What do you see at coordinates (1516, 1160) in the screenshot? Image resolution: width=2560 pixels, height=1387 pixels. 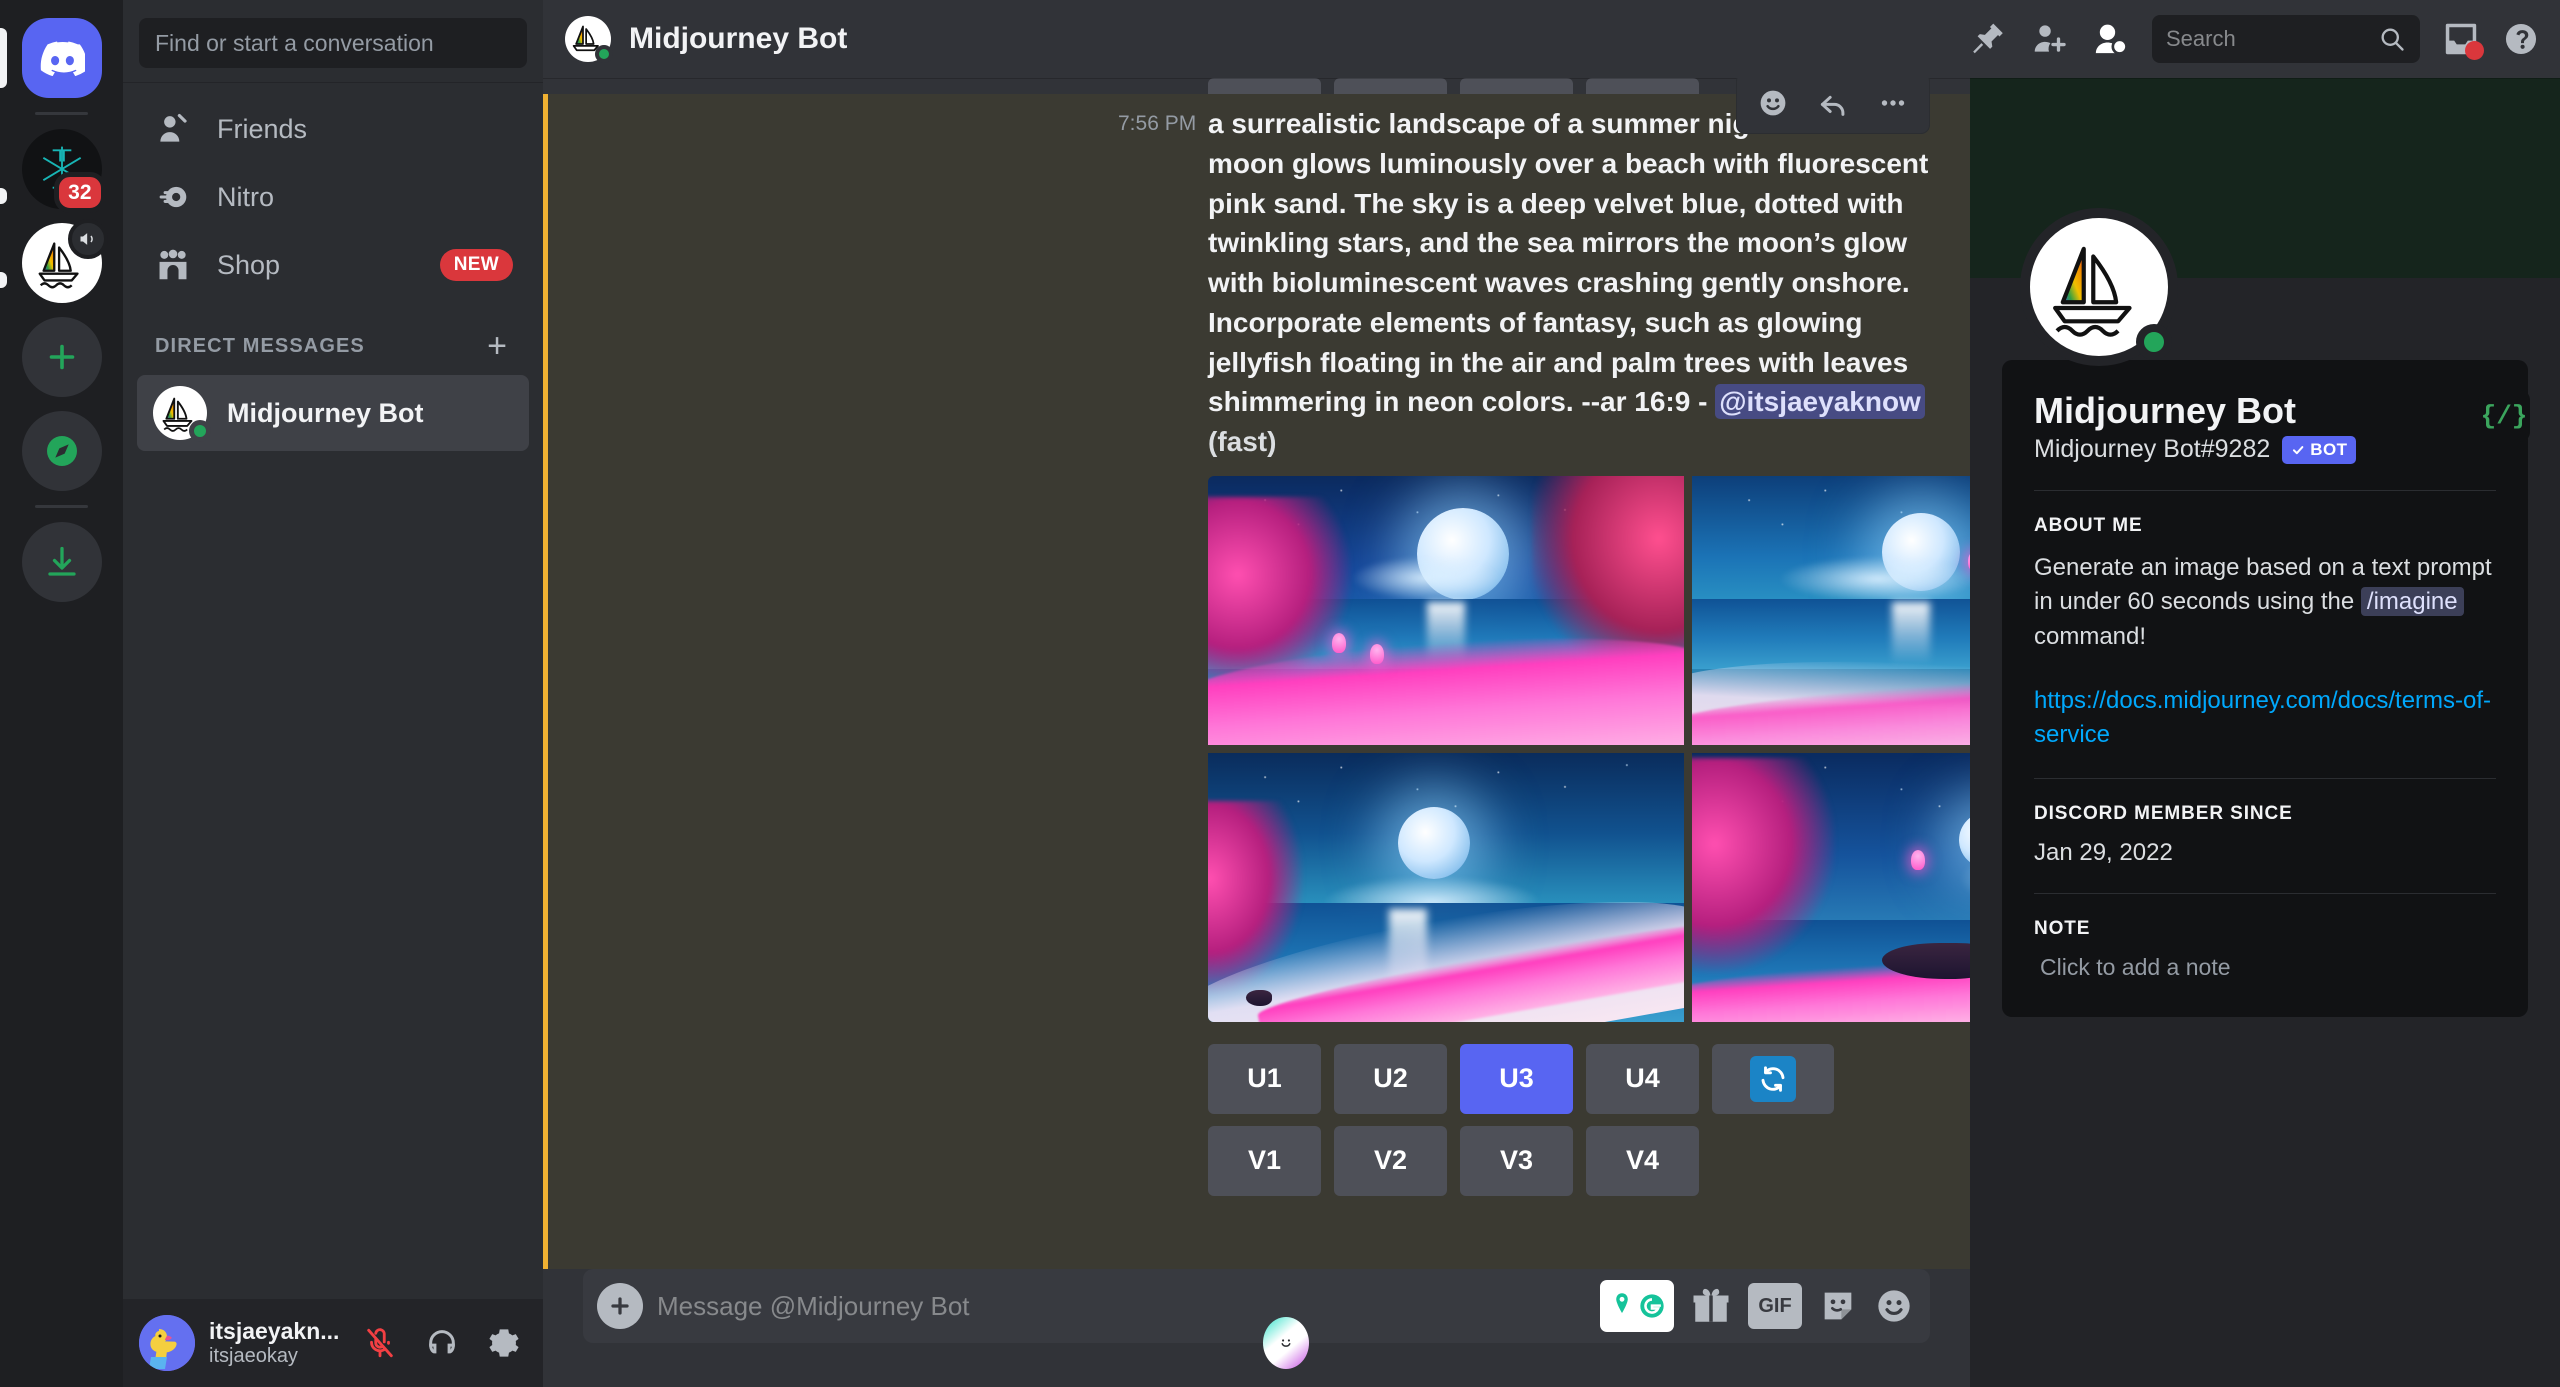 I see `button-v3: V3` at bounding box center [1516, 1160].